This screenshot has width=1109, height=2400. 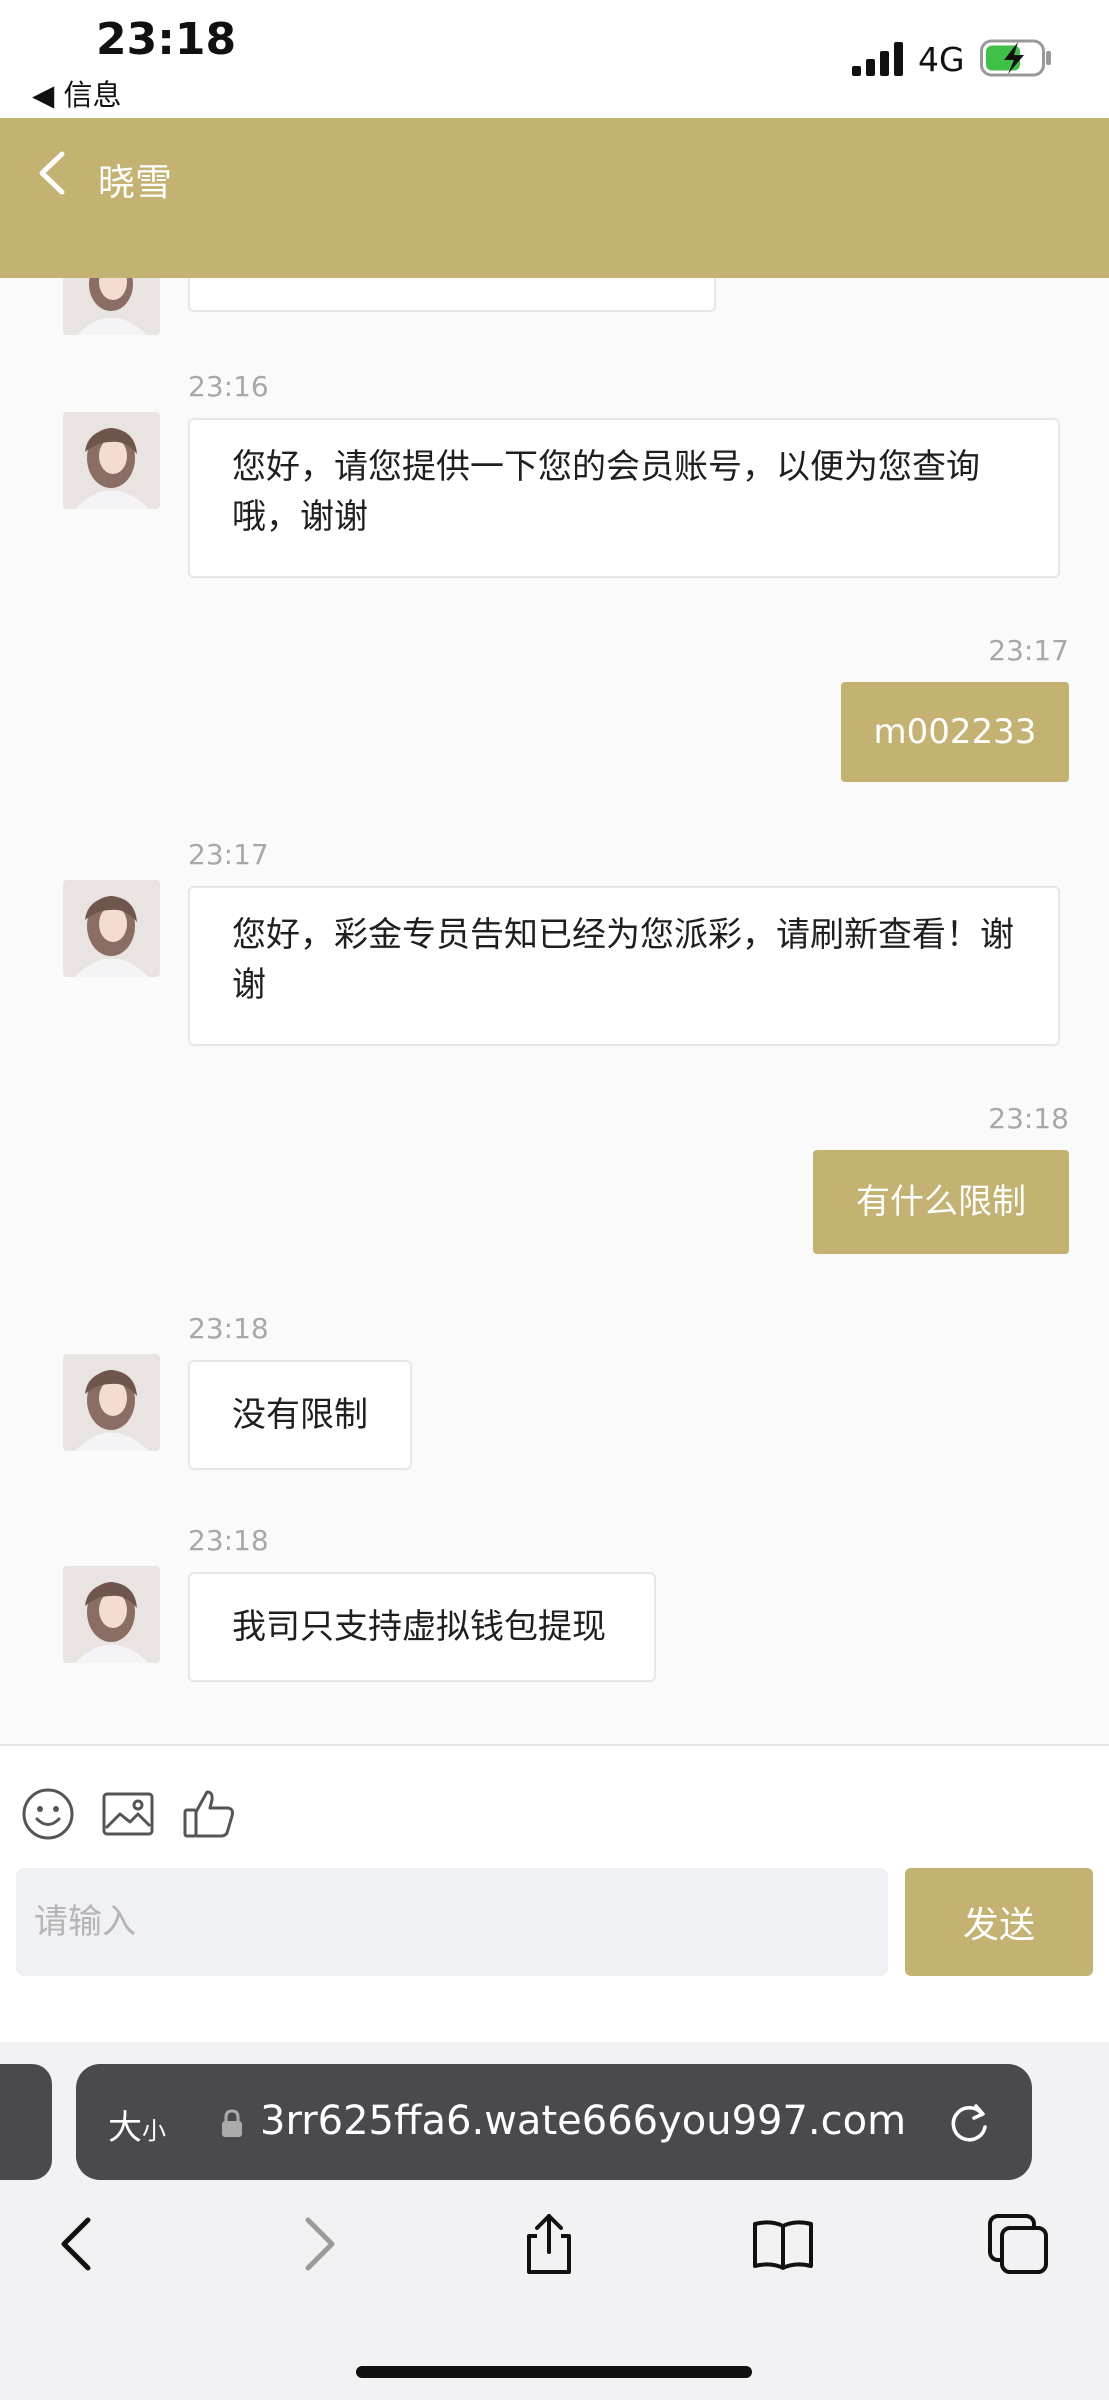 What do you see at coordinates (969, 2123) in the screenshot?
I see `reload-icon` at bounding box center [969, 2123].